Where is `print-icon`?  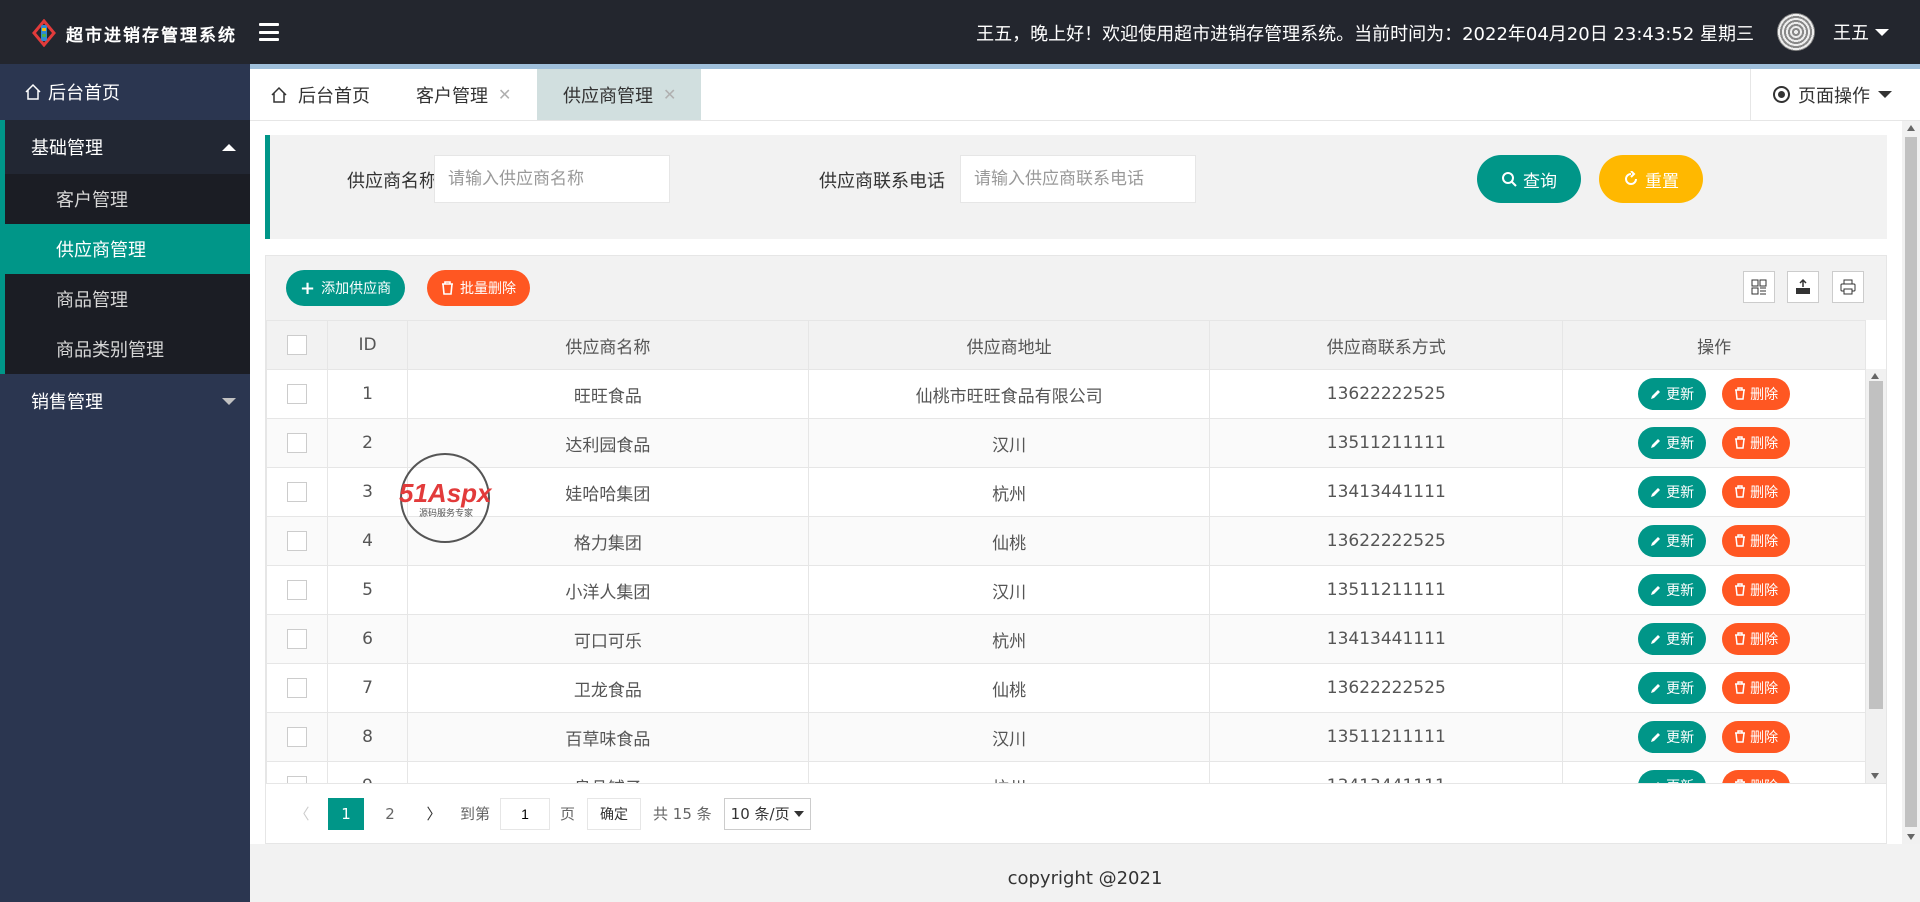
print-icon is located at coordinates (1848, 287).